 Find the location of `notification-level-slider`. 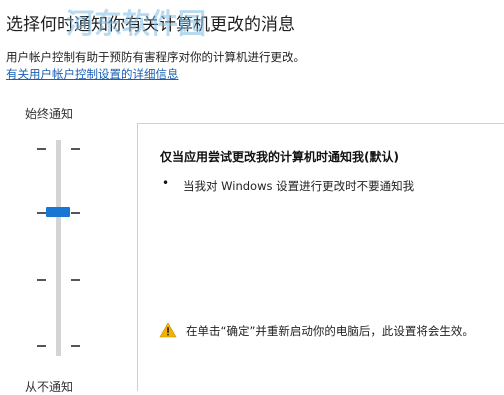

notification-level-slider is located at coordinates (60, 248).